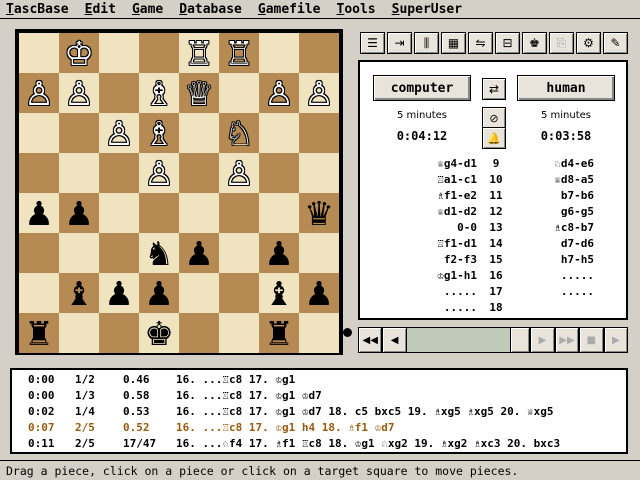  I want to click on square-a5, so click(39, 173).